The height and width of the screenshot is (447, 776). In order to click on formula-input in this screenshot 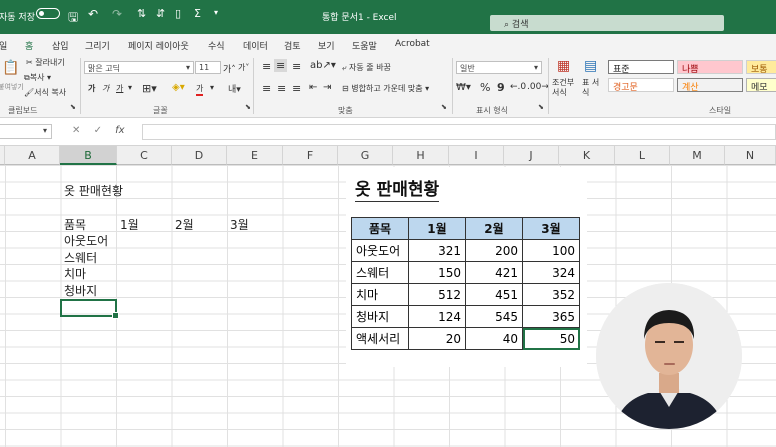, I will do `click(459, 132)`.